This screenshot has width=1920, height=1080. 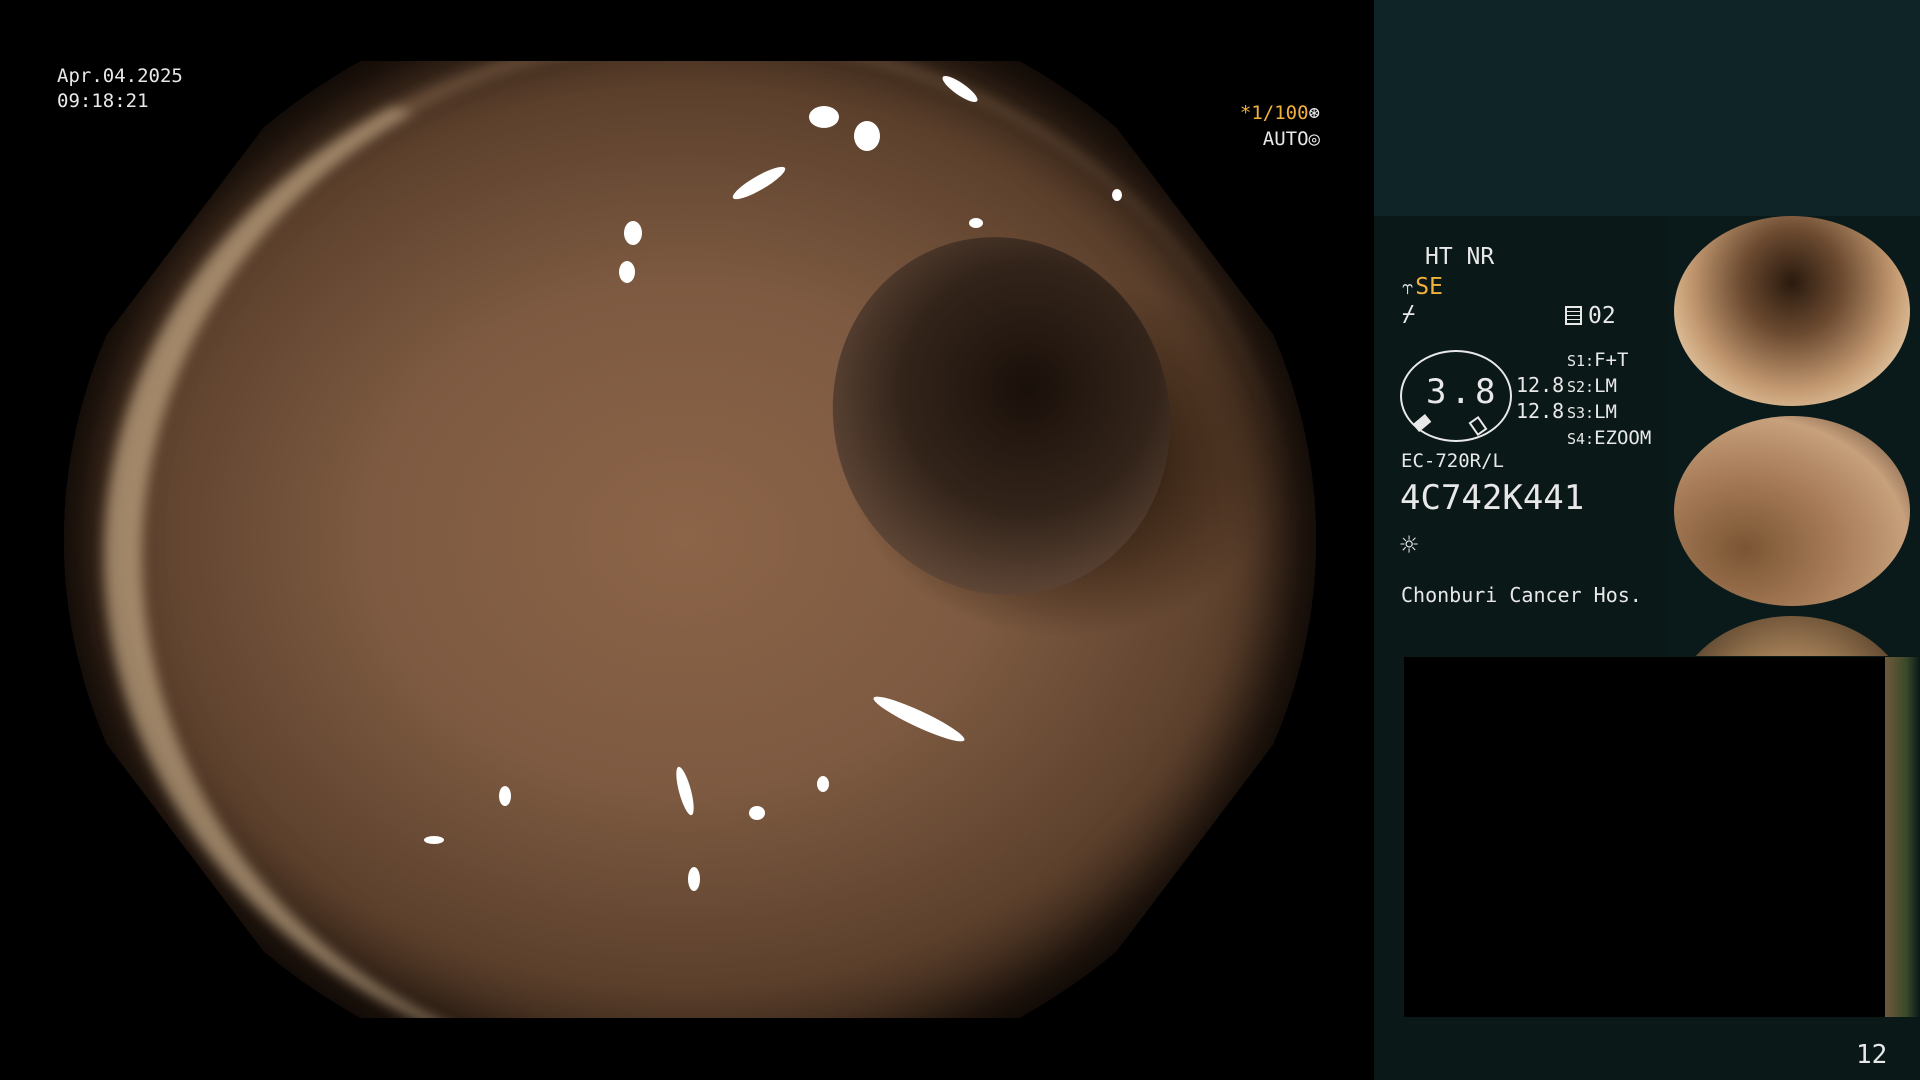 I want to click on info-panel-header, so click(x=1647, y=108).